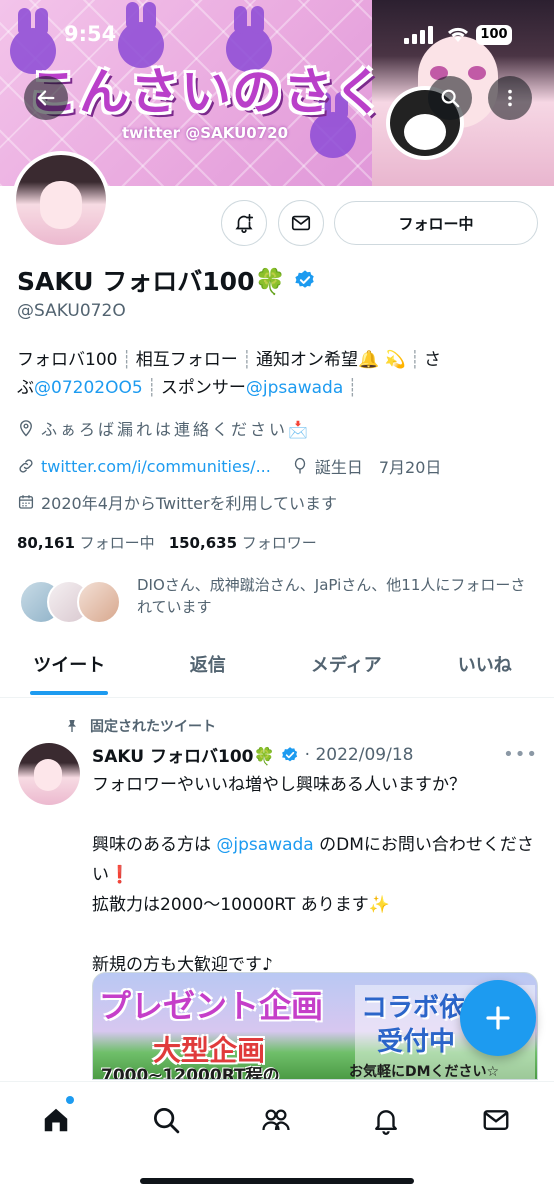 This screenshot has height=1200, width=554. I want to click on profile-avatar, so click(61, 200).